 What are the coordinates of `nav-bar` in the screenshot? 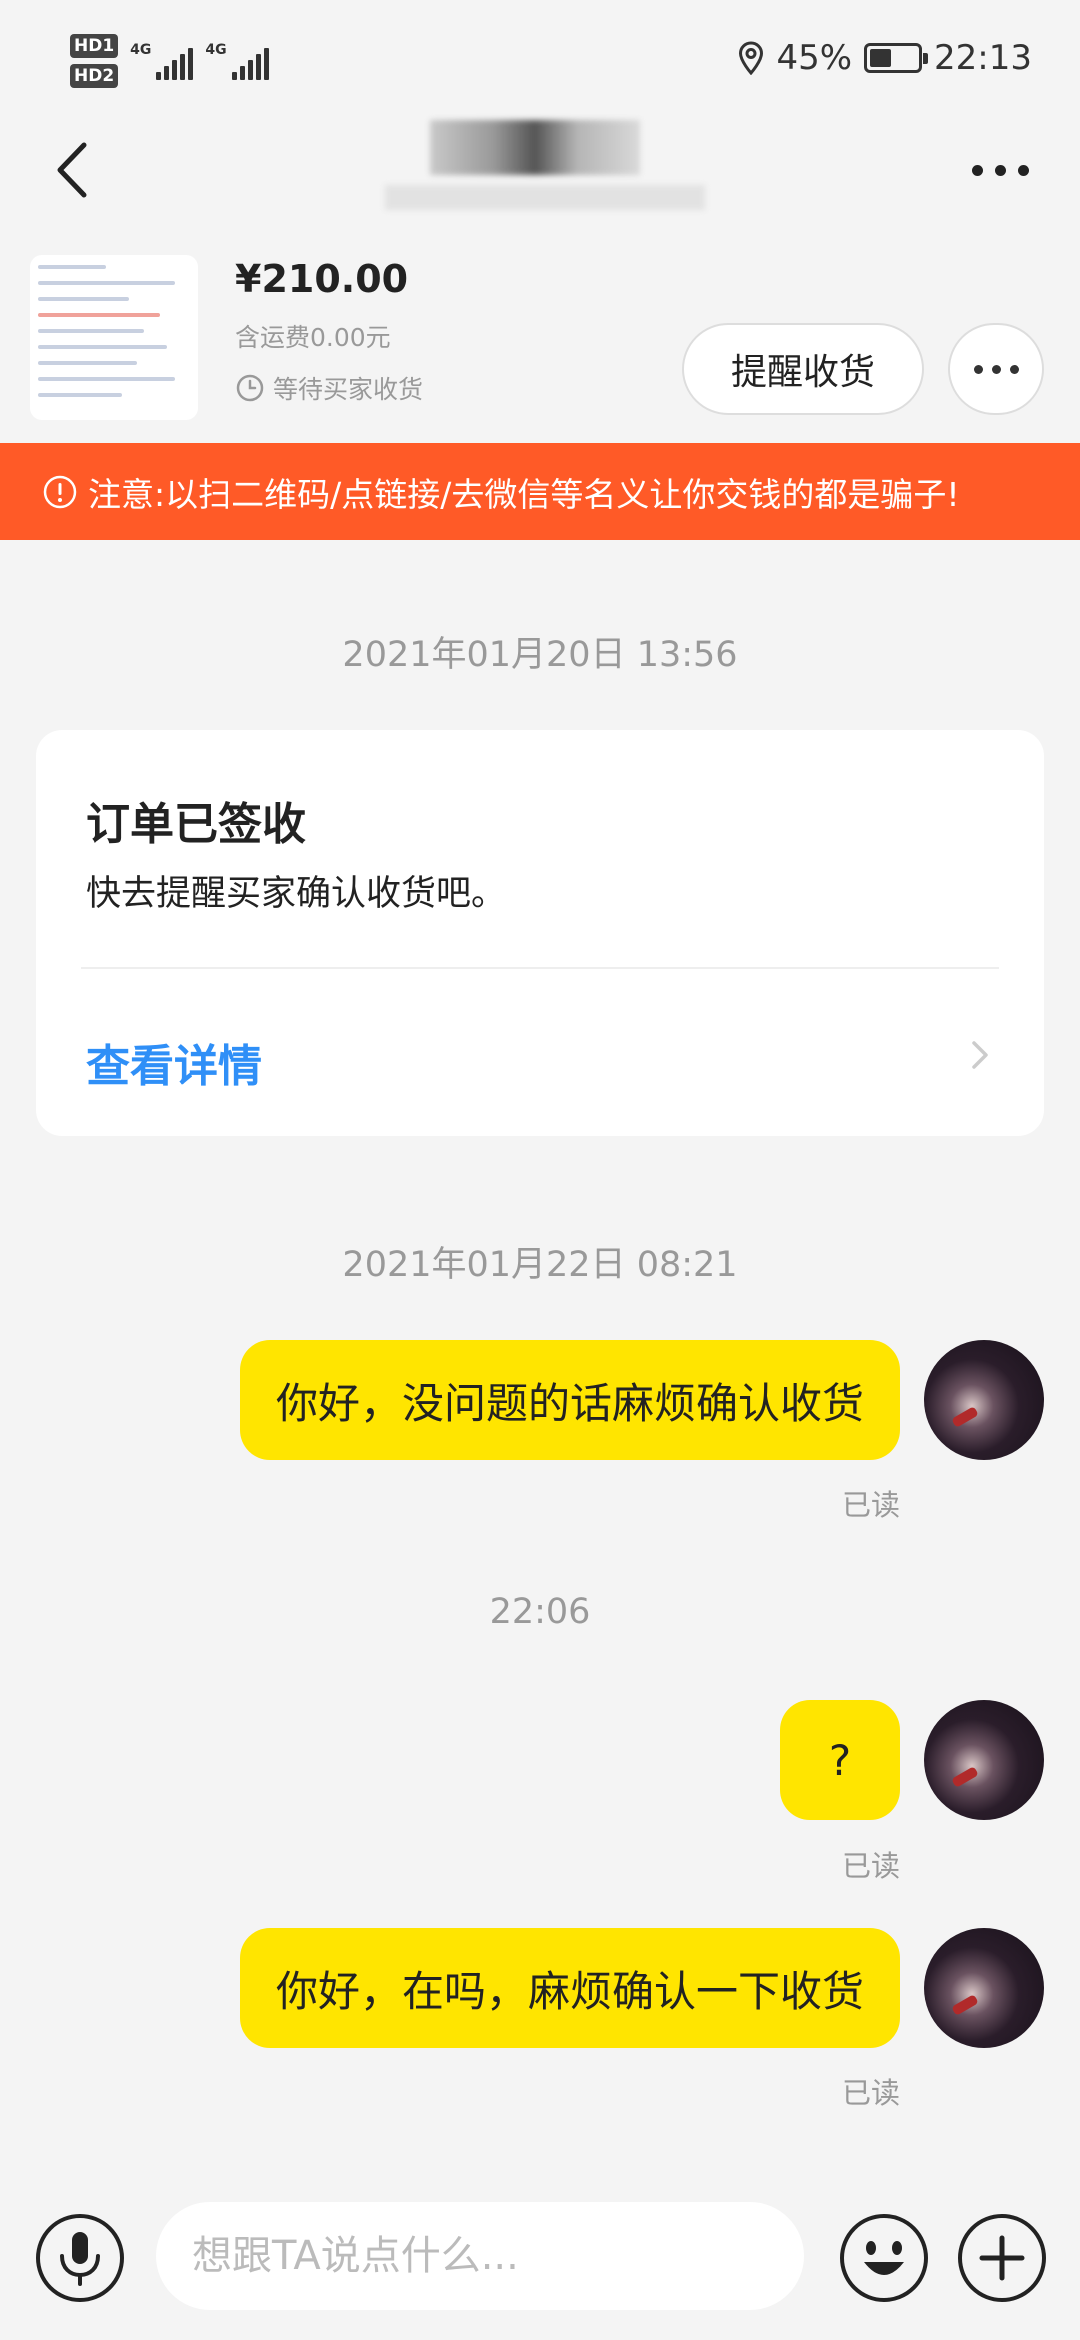 It's located at (540, 182).